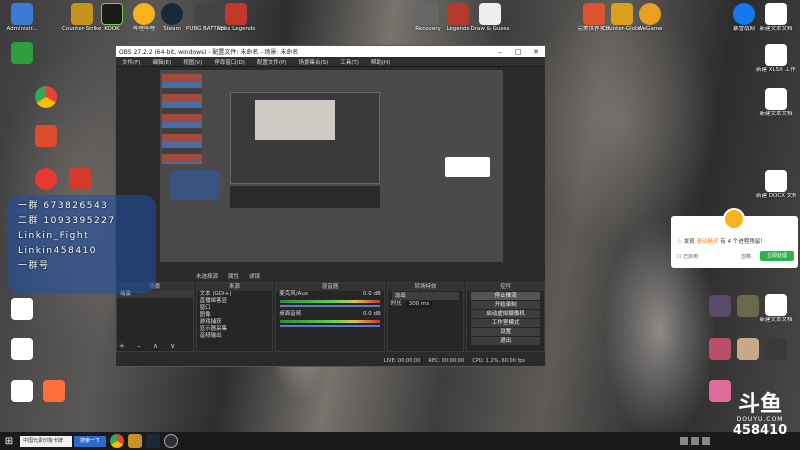  What do you see at coordinates (235, 322) in the screenshot?
I see `source-item: 游戏捕获` at bounding box center [235, 322].